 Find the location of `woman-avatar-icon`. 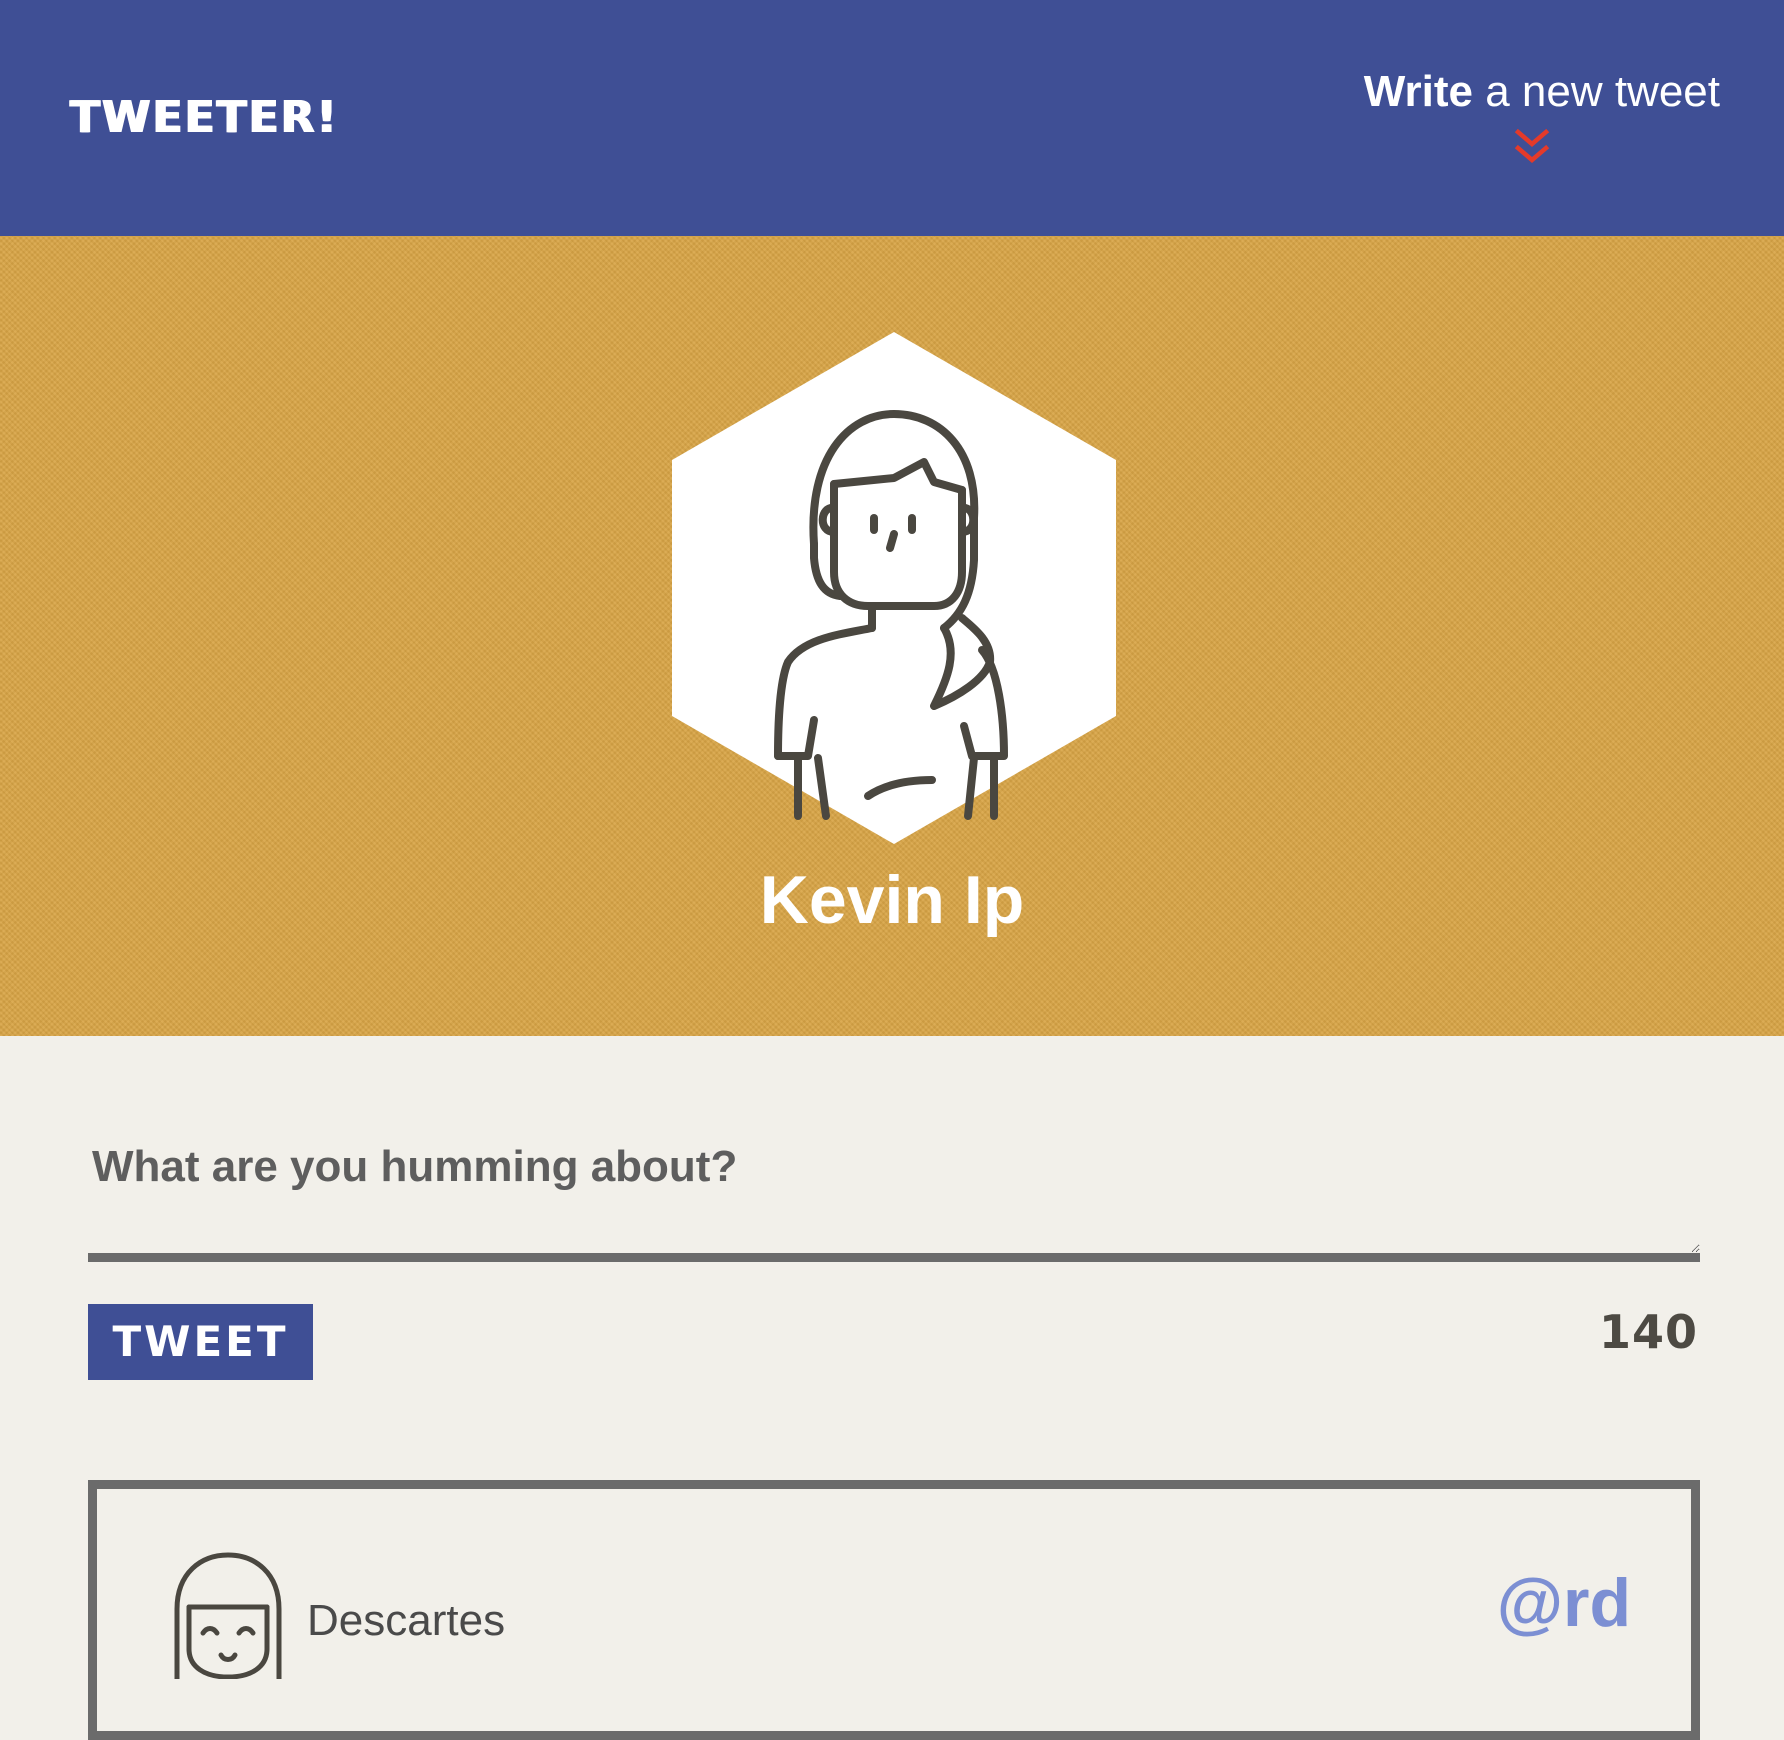

woman-avatar-icon is located at coordinates (894, 588).